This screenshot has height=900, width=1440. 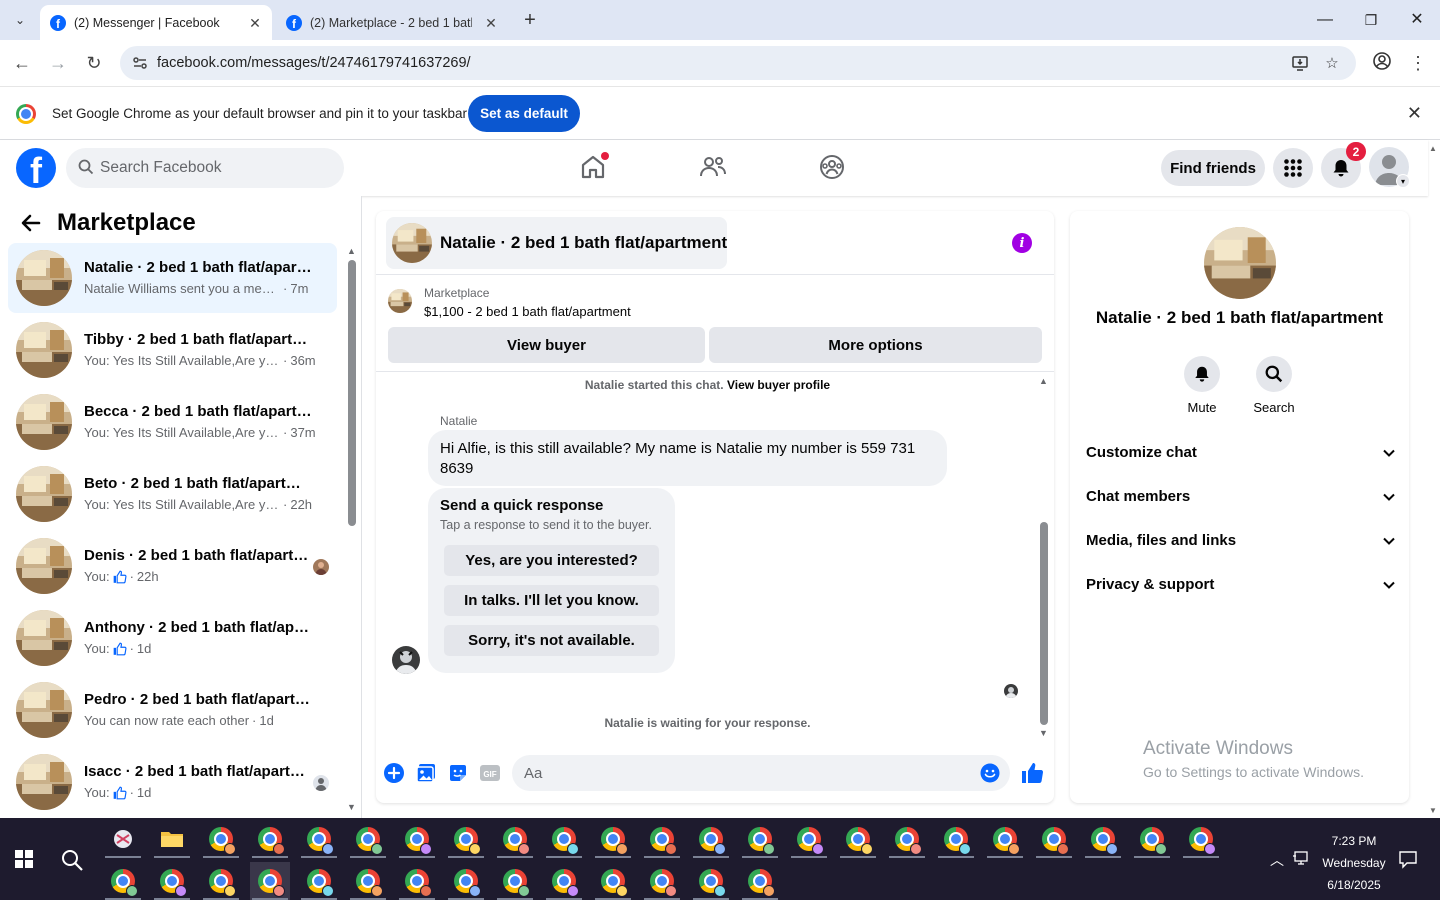 What do you see at coordinates (1433, 810) in the screenshot?
I see `page-scroll-down-arrow-icon: ▼` at bounding box center [1433, 810].